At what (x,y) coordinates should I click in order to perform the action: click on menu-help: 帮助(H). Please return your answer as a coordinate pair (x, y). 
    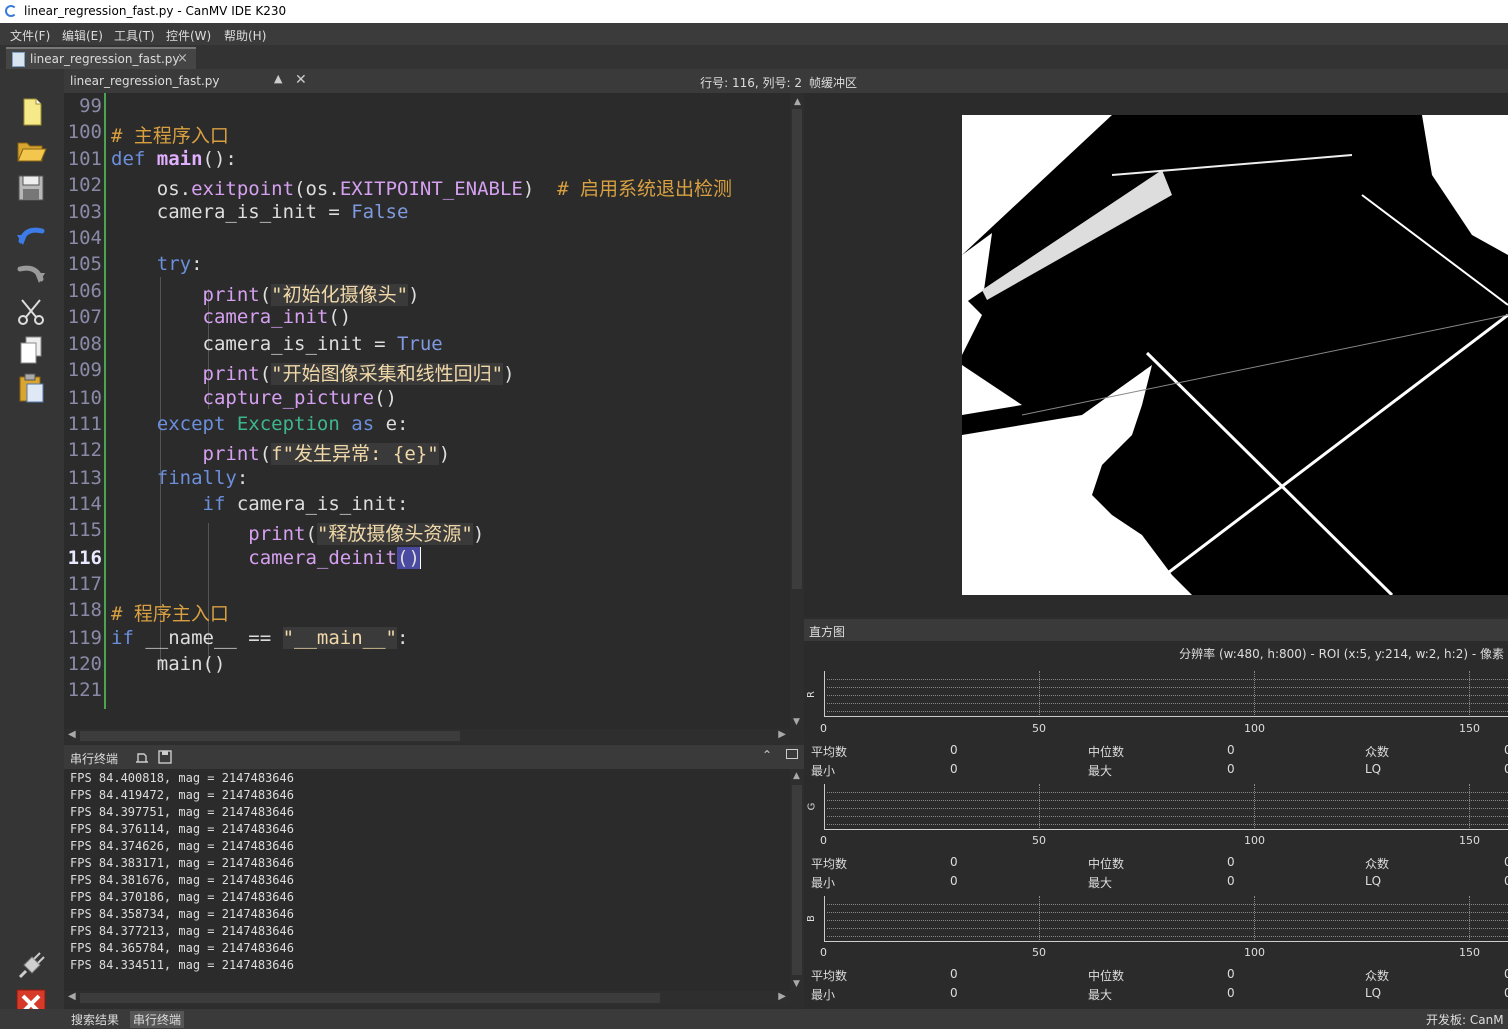
    Looking at the image, I should click on (245, 35).